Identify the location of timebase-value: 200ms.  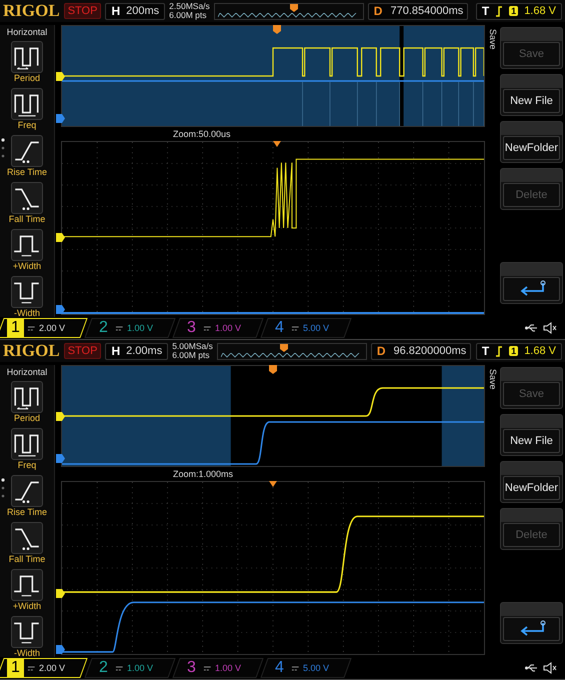
(143, 11).